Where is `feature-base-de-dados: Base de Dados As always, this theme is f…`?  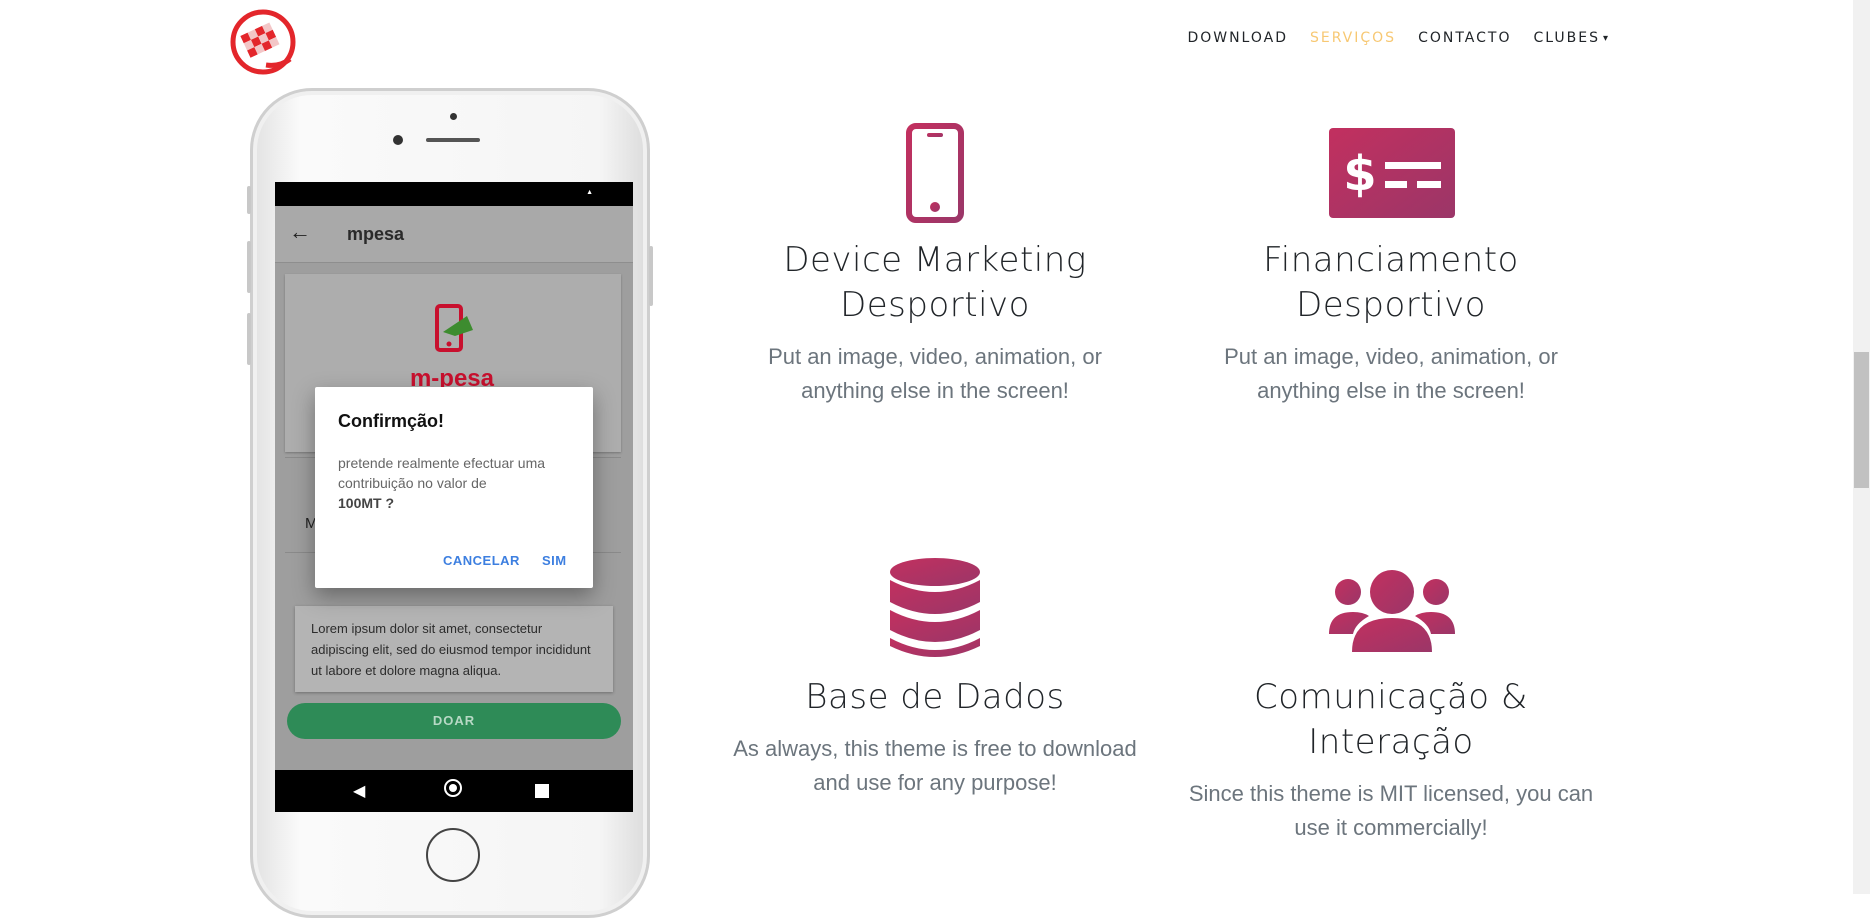
feature-base-de-dados: Base de Dados As always, this theme is f… is located at coordinates (935, 737).